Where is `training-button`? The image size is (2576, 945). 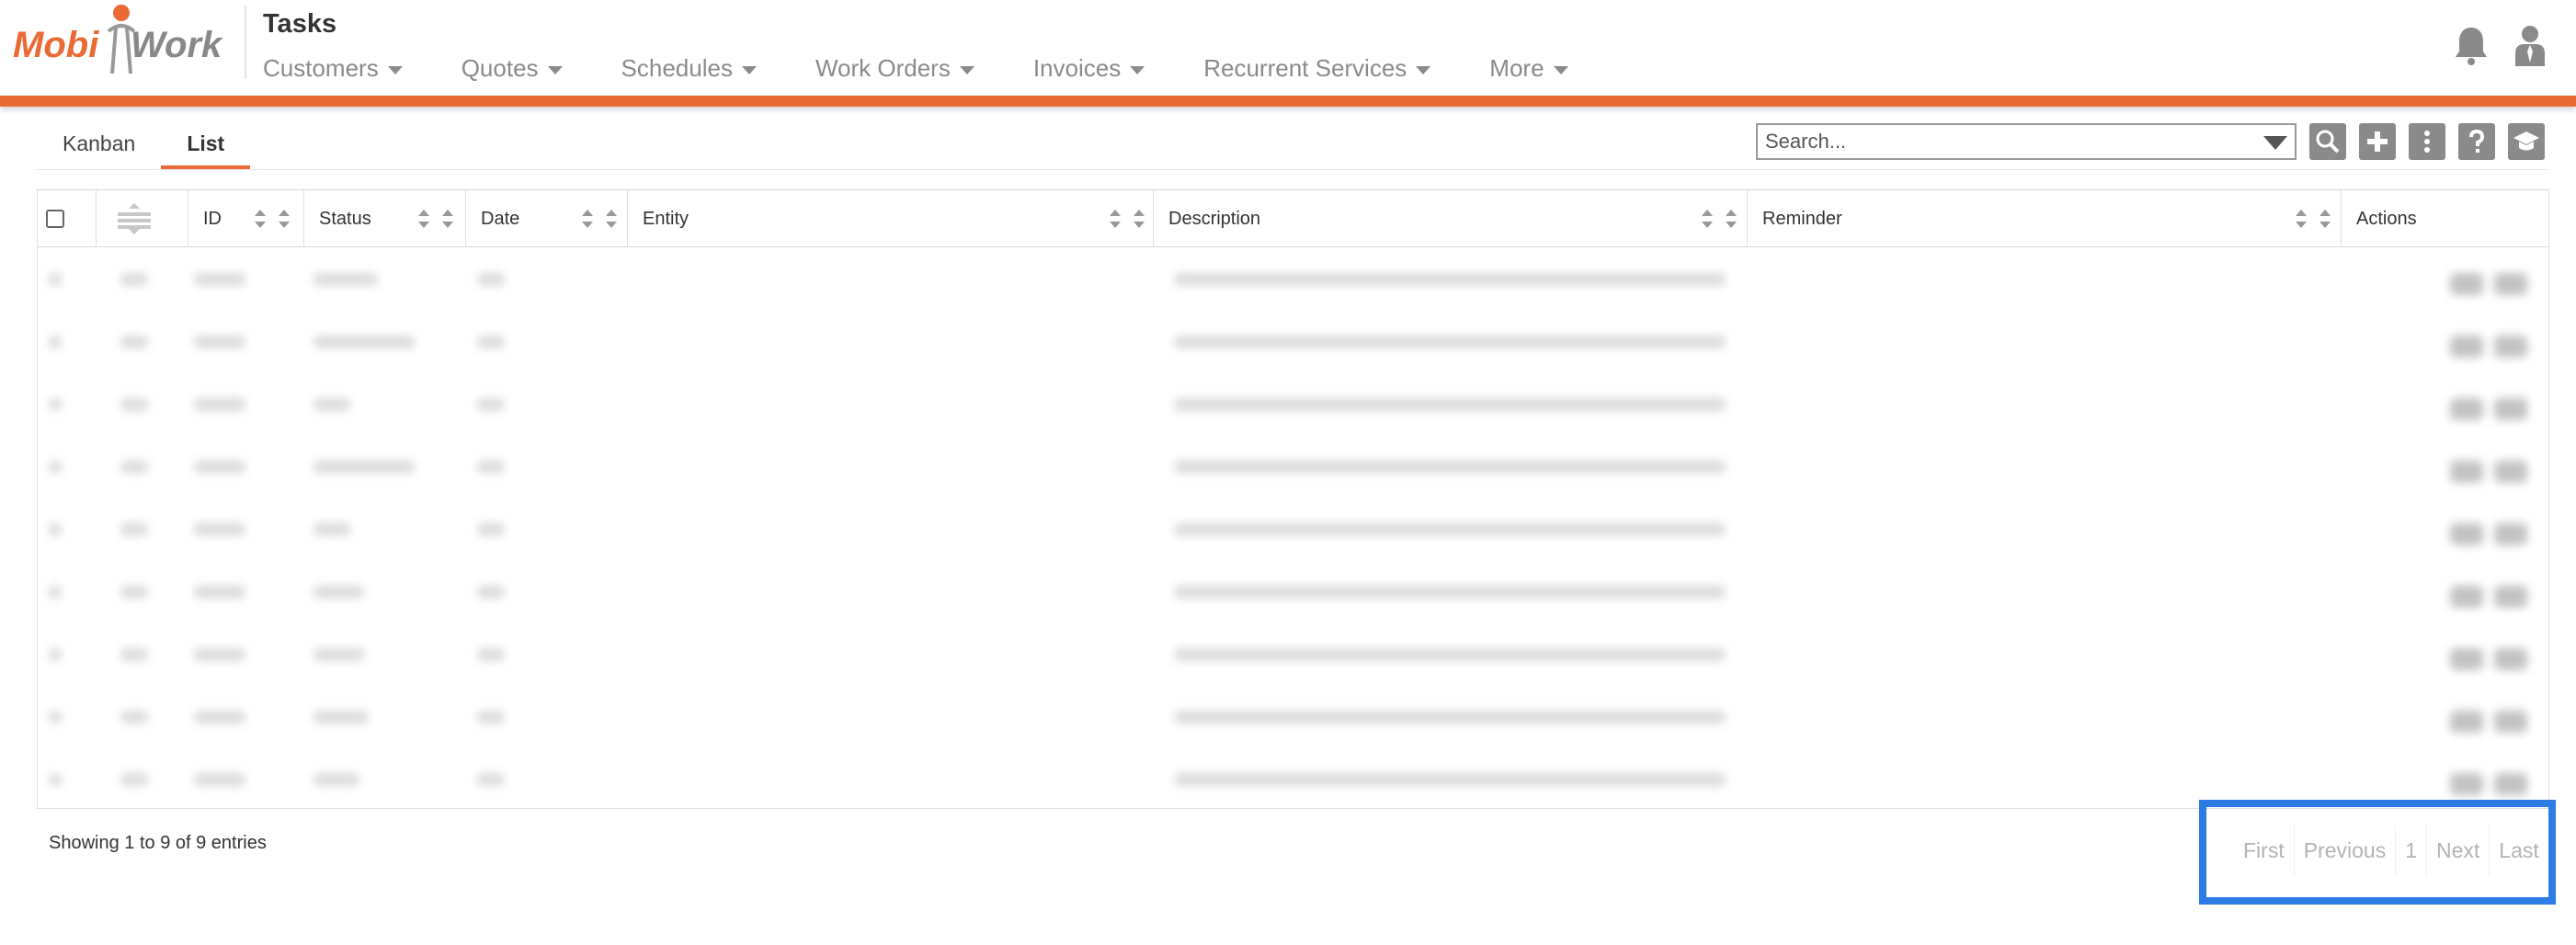
training-button is located at coordinates (2526, 141).